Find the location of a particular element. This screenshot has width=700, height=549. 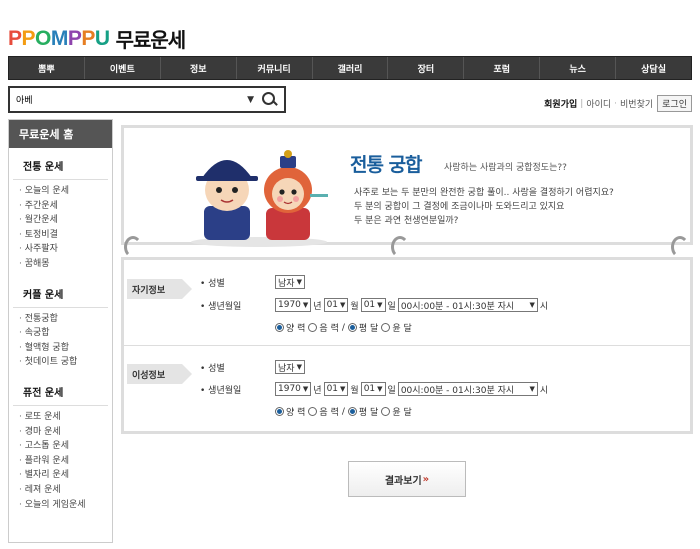

self-year-select: 1970 ▼ is located at coordinates (293, 305).